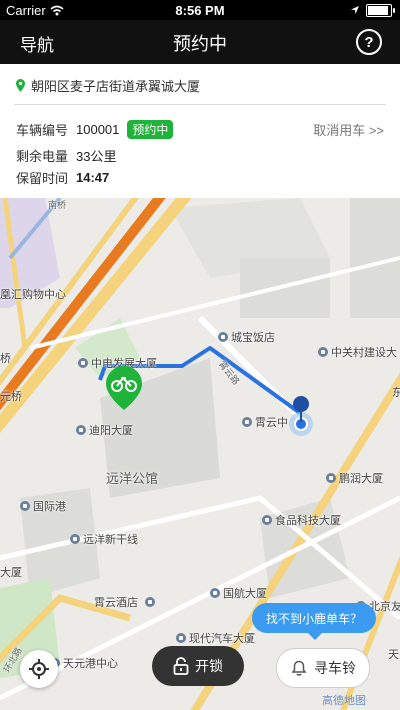  Describe the element at coordinates (104, 539) in the screenshot. I see `map-label: 远洋新干线` at that location.